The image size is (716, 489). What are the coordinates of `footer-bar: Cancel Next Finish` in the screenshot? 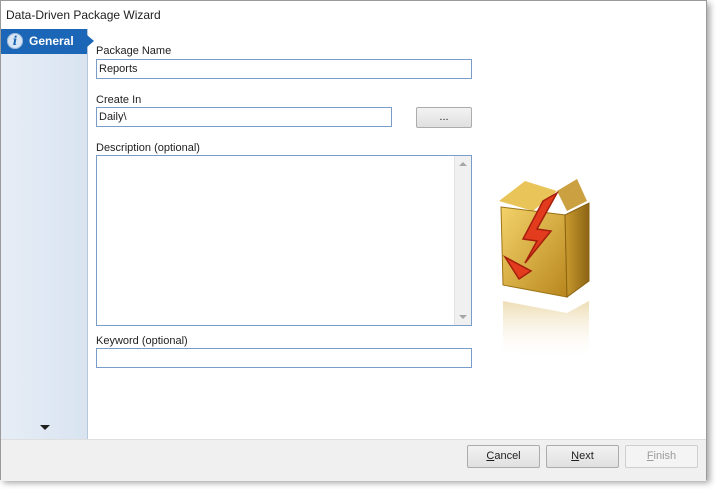 It's located at (353, 460).